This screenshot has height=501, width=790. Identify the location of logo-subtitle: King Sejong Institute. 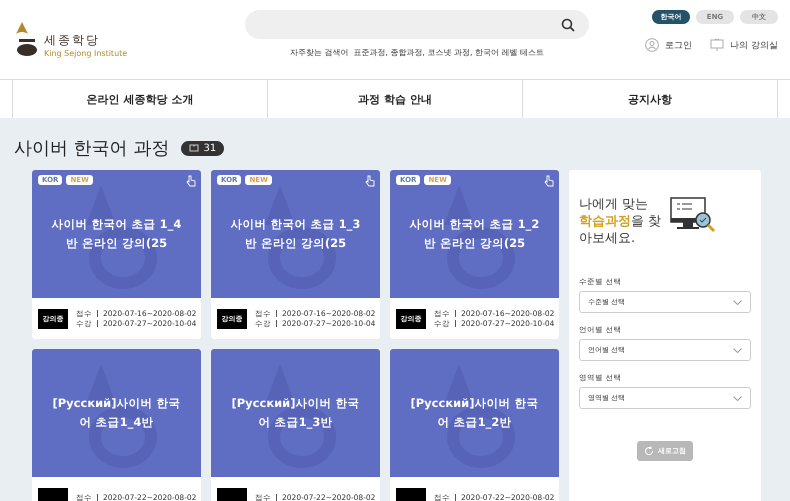
(86, 53).